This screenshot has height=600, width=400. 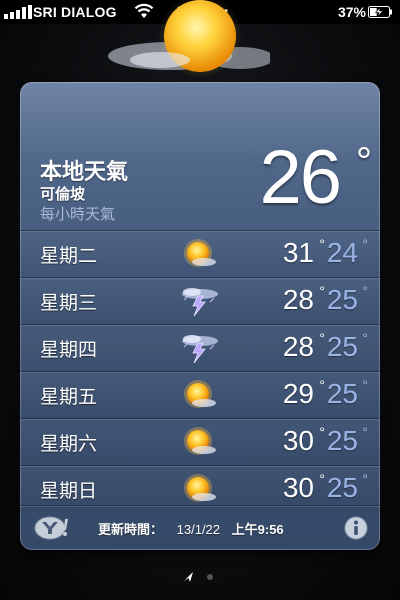 What do you see at coordinates (364, 162) in the screenshot?
I see `current-degree-symbol: °` at bounding box center [364, 162].